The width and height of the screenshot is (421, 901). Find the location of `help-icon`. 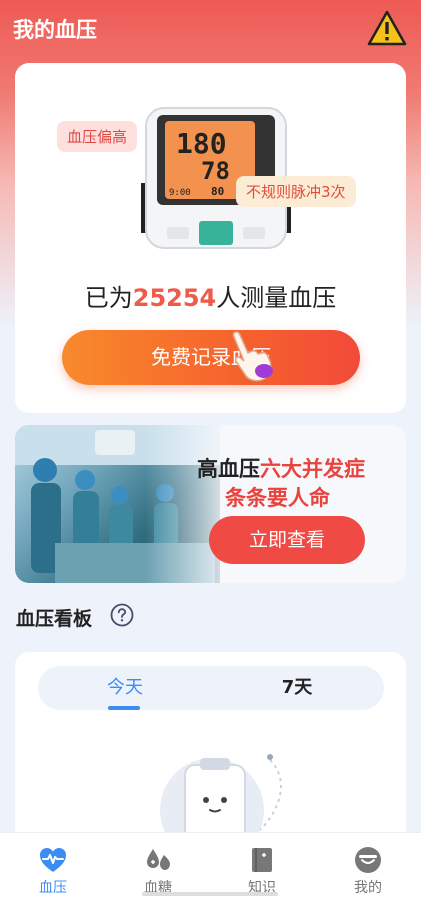

help-icon is located at coordinates (122, 615).